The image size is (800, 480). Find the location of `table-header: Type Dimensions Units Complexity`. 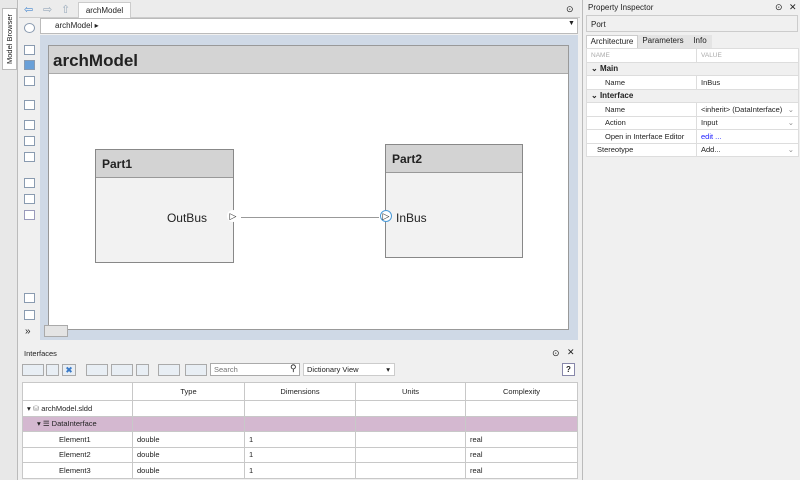

table-header: Type Dimensions Units Complexity is located at coordinates (300, 391).